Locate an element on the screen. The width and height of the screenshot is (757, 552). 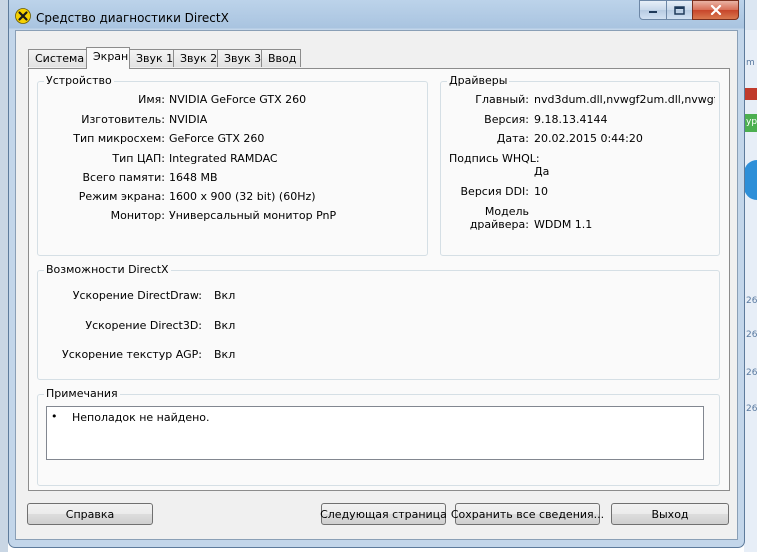
device-name-label: Имя: is located at coordinates (151, 99).